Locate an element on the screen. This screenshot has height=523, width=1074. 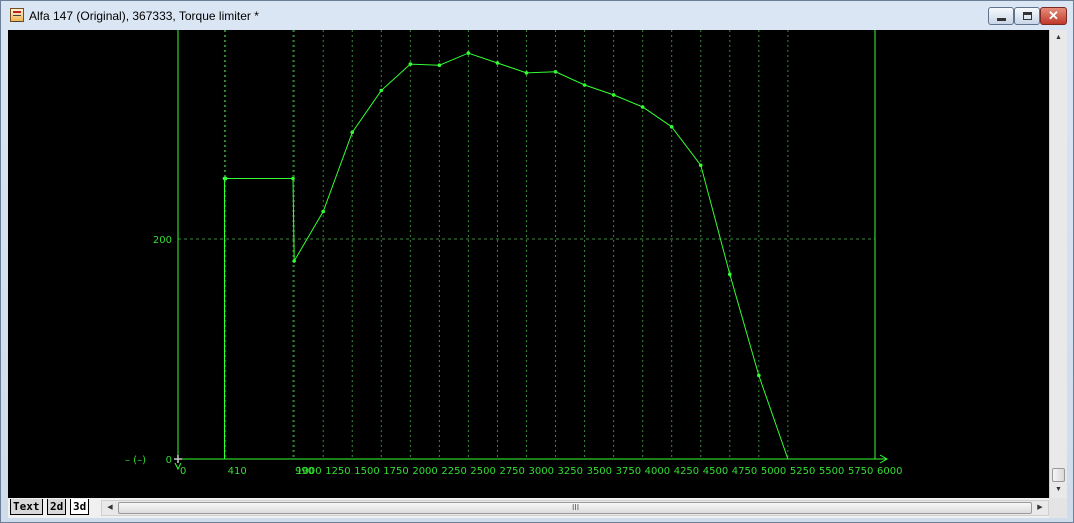
map-sheet-icon is located at coordinates (17, 15).